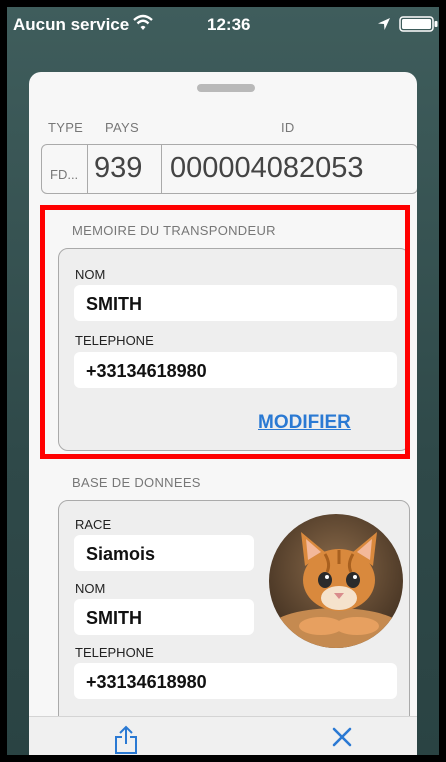  I want to click on country-code: 939, so click(118, 168).